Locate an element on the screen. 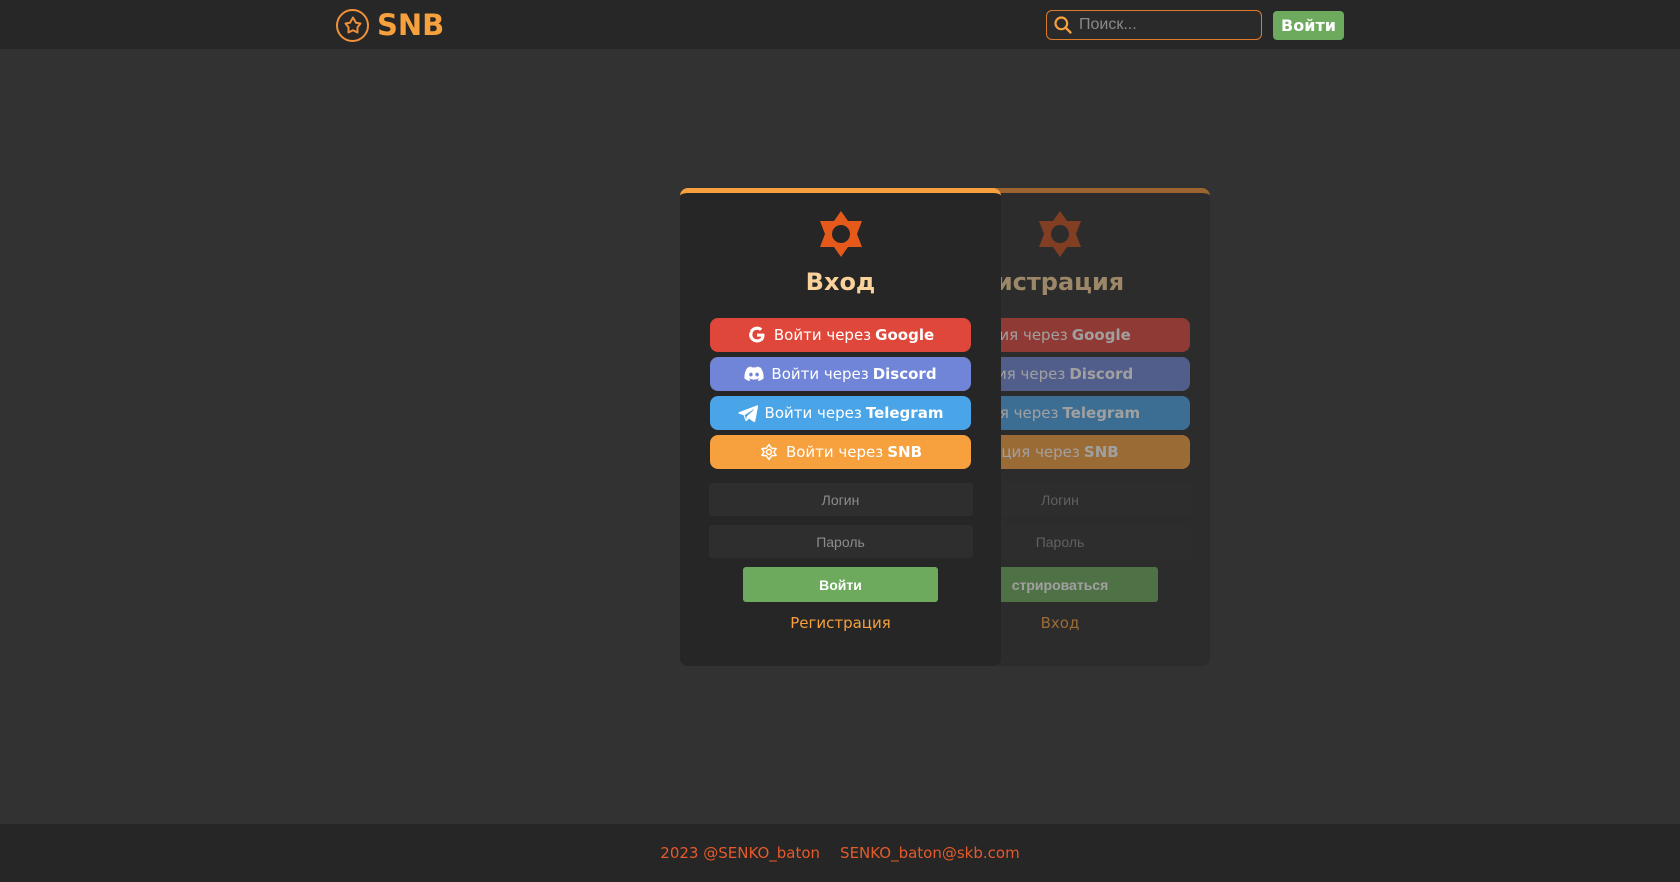 This screenshot has height=882, width=1680. footer: 2023 @SENKO_baton SENKO_baton@skb.com is located at coordinates (840, 853).